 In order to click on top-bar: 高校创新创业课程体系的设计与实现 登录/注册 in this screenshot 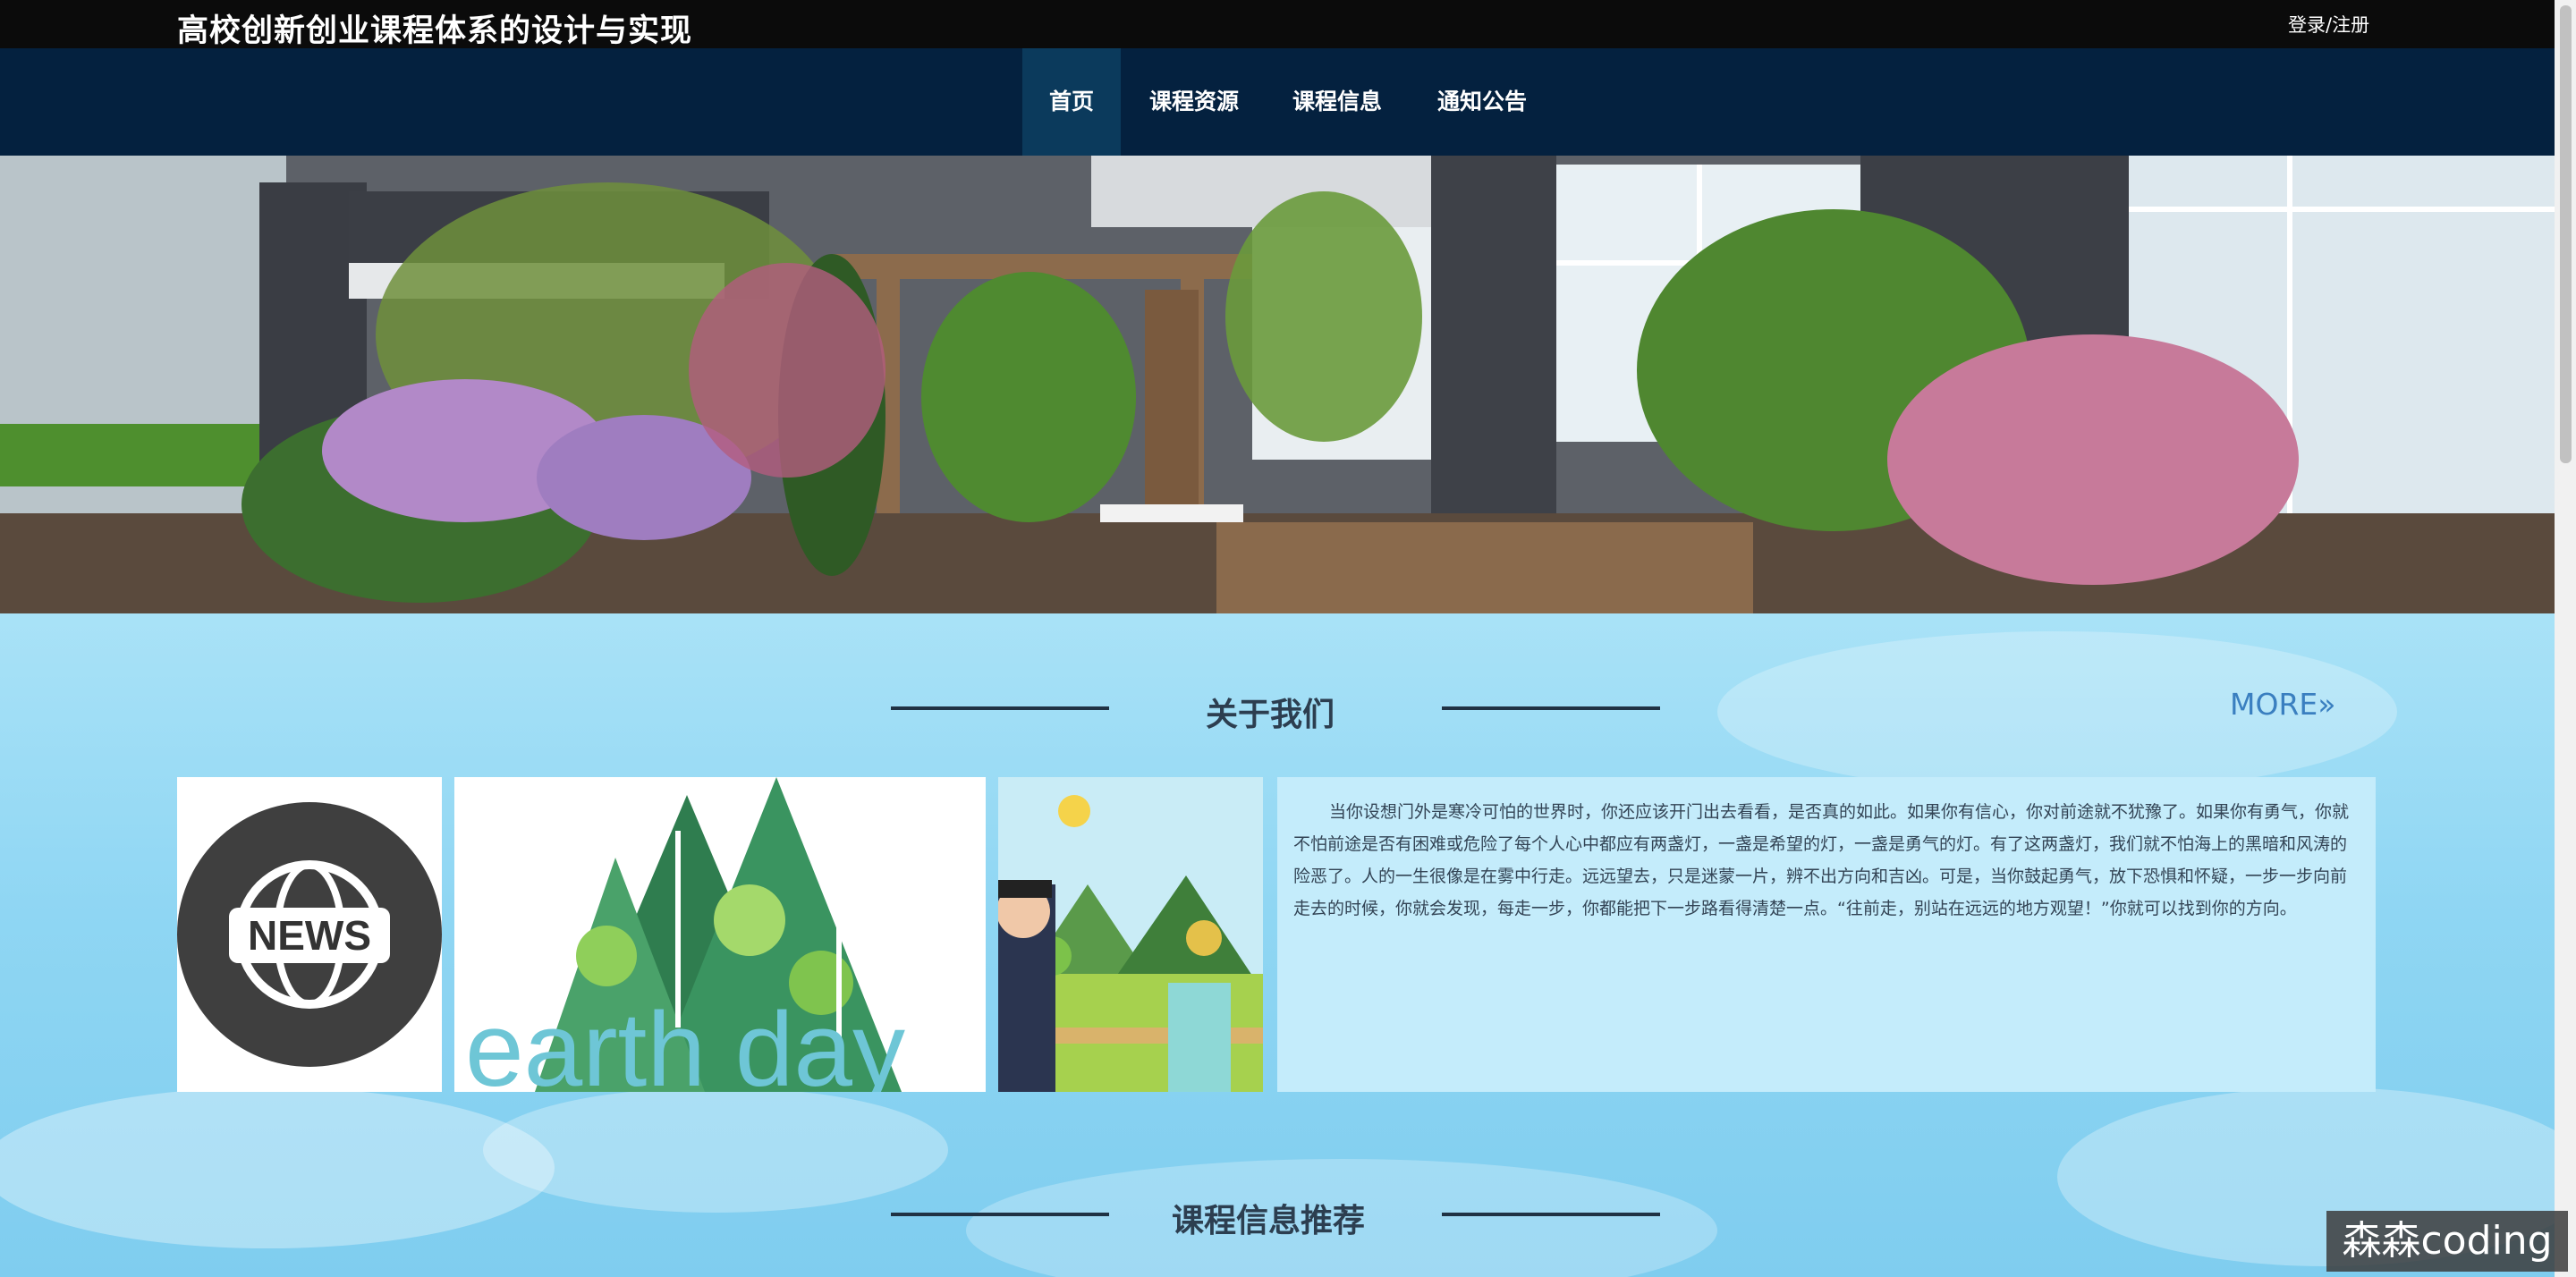, I will do `click(1277, 24)`.